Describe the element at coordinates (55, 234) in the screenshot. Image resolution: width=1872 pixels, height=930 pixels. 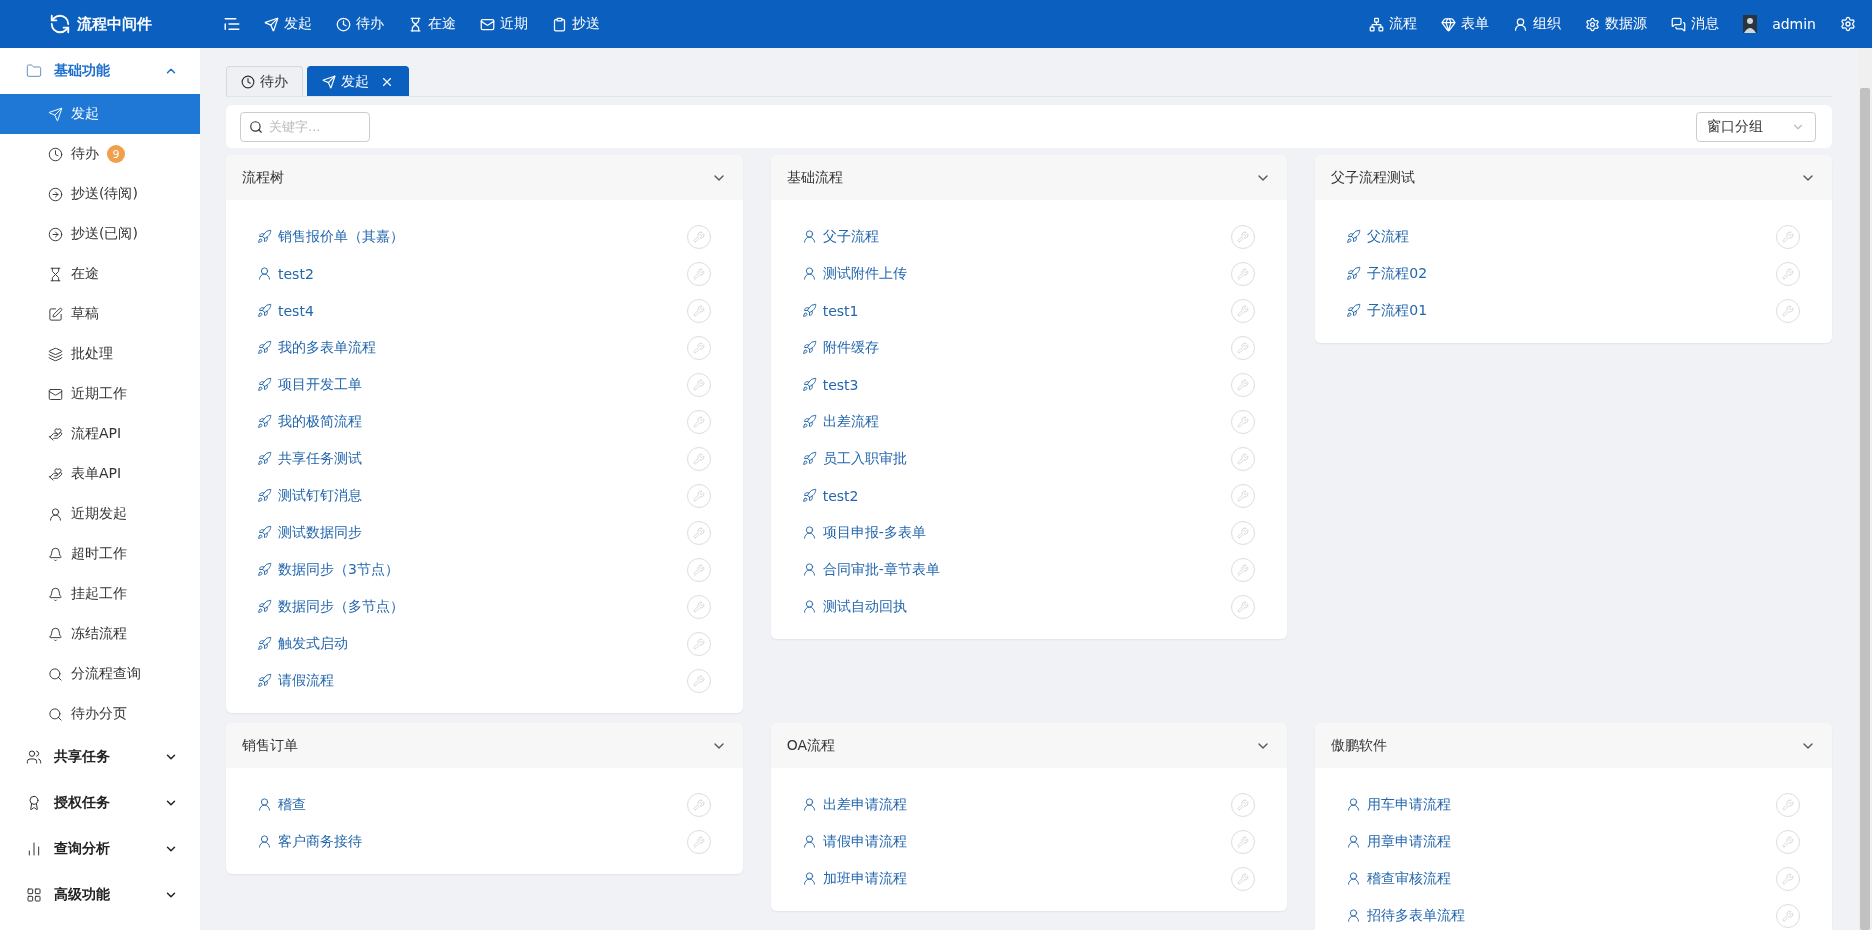
I see `arrow-circle-icon` at that location.